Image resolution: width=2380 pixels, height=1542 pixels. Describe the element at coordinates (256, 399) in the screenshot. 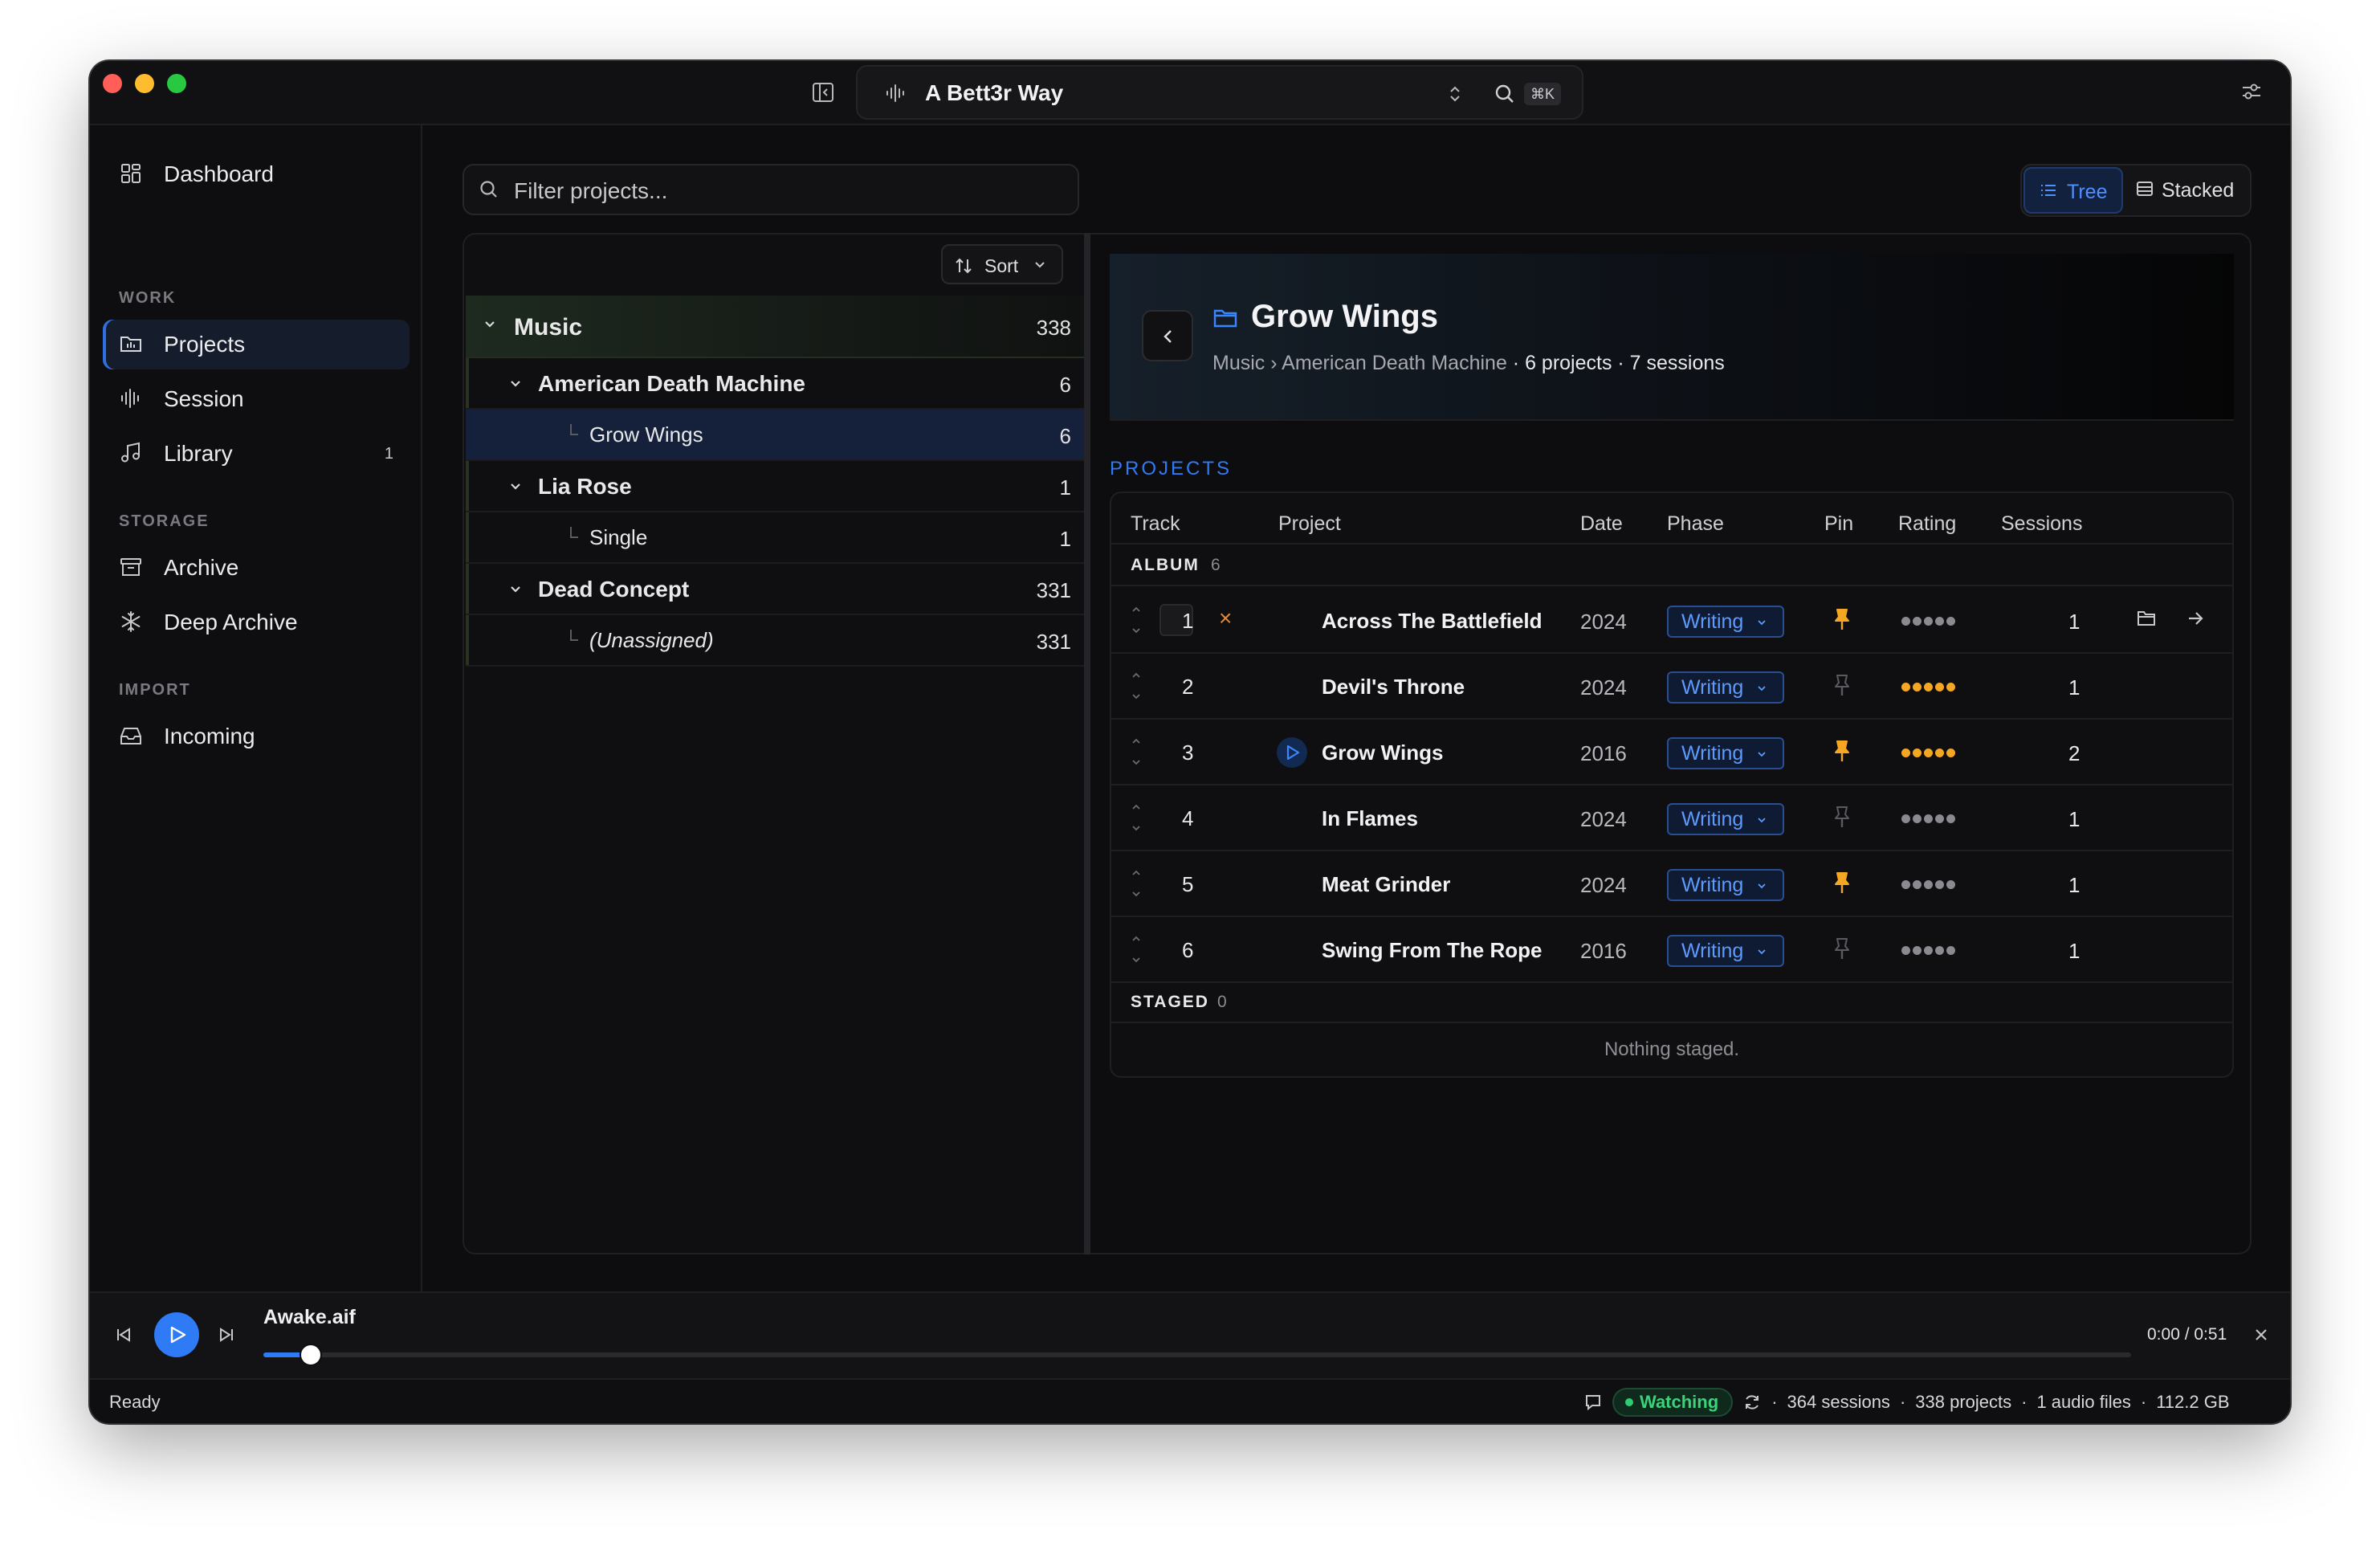

I see `sidebar-item-session: Session` at that location.